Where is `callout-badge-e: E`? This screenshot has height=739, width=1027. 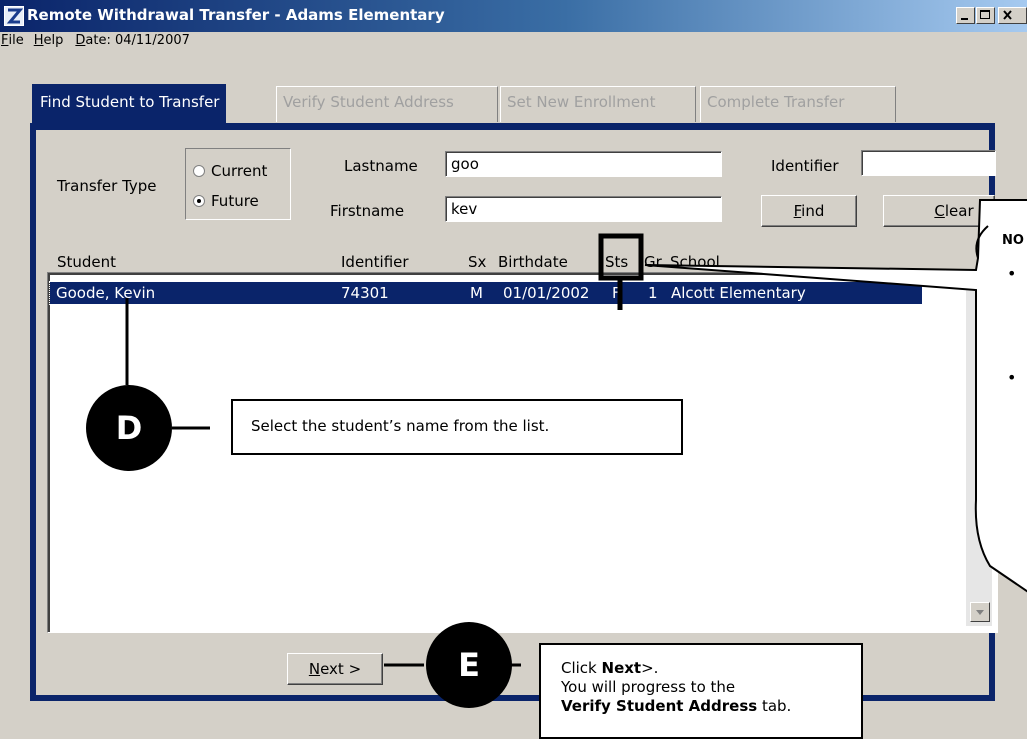 callout-badge-e: E is located at coordinates (469, 665).